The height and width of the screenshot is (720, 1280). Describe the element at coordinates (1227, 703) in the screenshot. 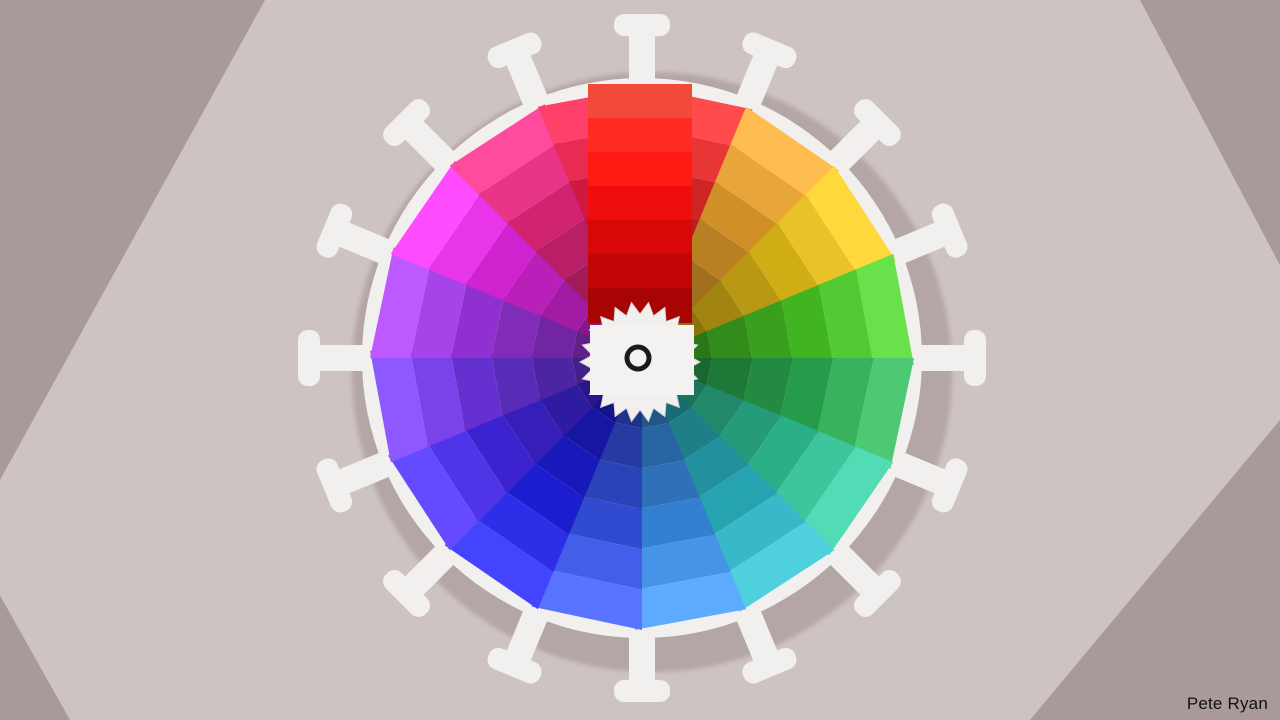

I see `artist-credit: Pete Ryan` at that location.